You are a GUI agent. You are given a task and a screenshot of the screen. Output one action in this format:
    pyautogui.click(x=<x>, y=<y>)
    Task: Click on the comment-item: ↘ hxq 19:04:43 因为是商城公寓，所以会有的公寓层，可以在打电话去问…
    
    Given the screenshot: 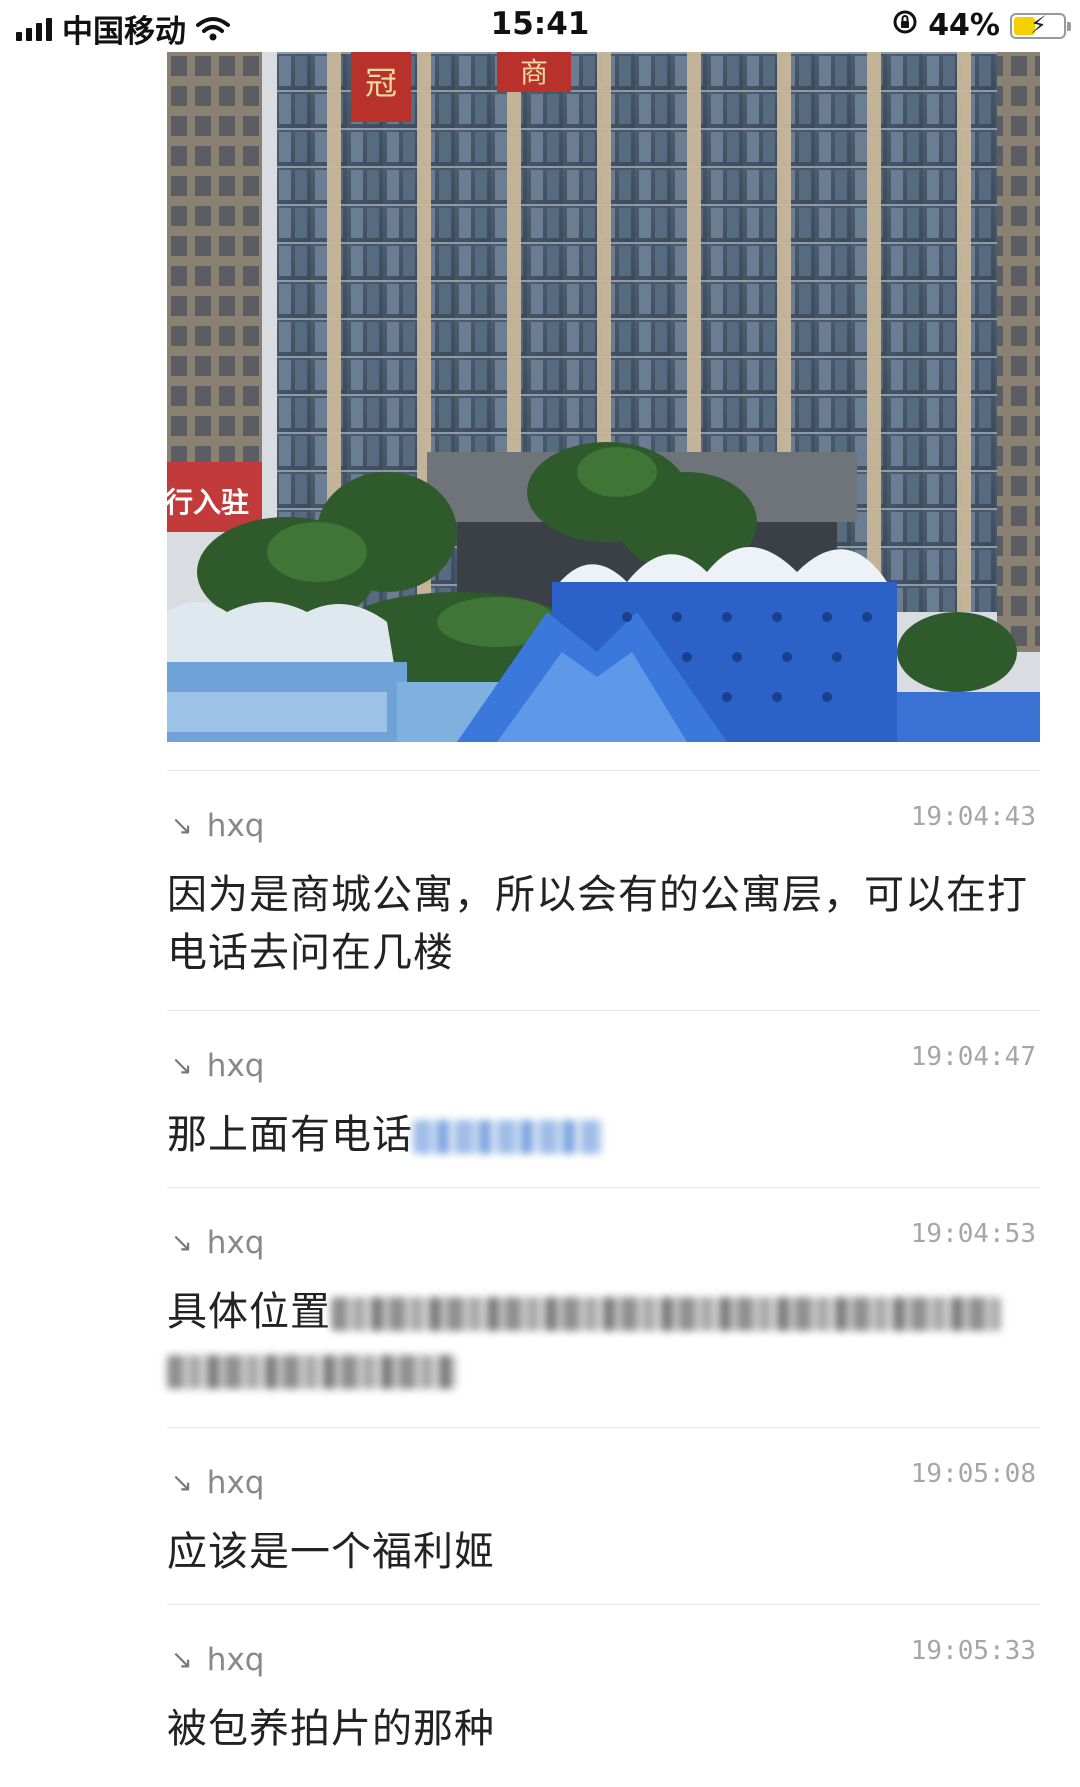 What is the action you would take?
    pyautogui.click(x=603, y=892)
    